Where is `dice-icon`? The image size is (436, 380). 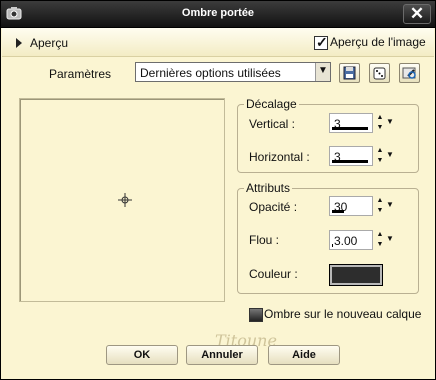 dice-icon is located at coordinates (379, 73).